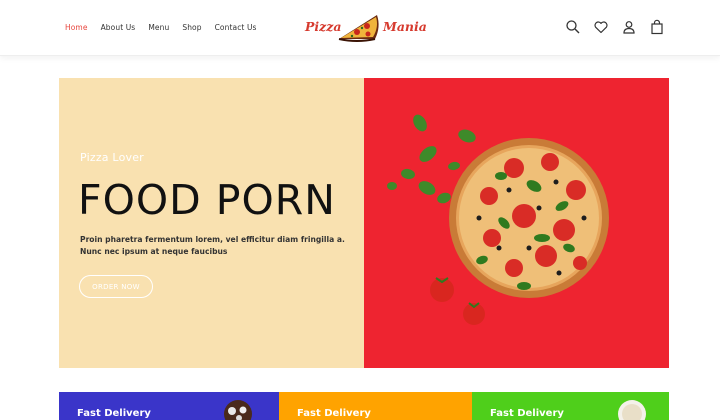  Describe the element at coordinates (76, 28) in the screenshot. I see `nav-home: Home` at that location.